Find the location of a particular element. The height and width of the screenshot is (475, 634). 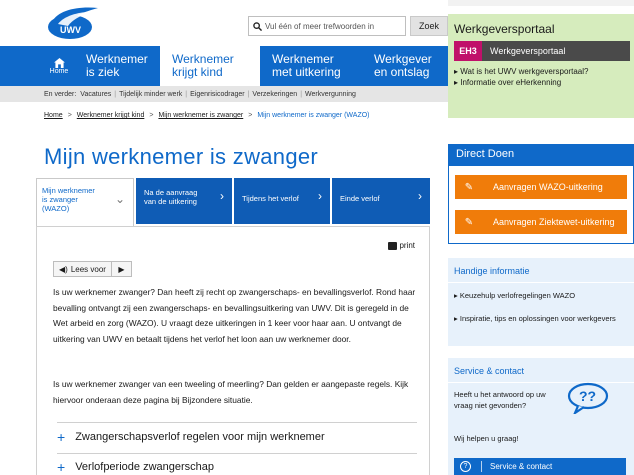

search-icon is located at coordinates (257, 26).